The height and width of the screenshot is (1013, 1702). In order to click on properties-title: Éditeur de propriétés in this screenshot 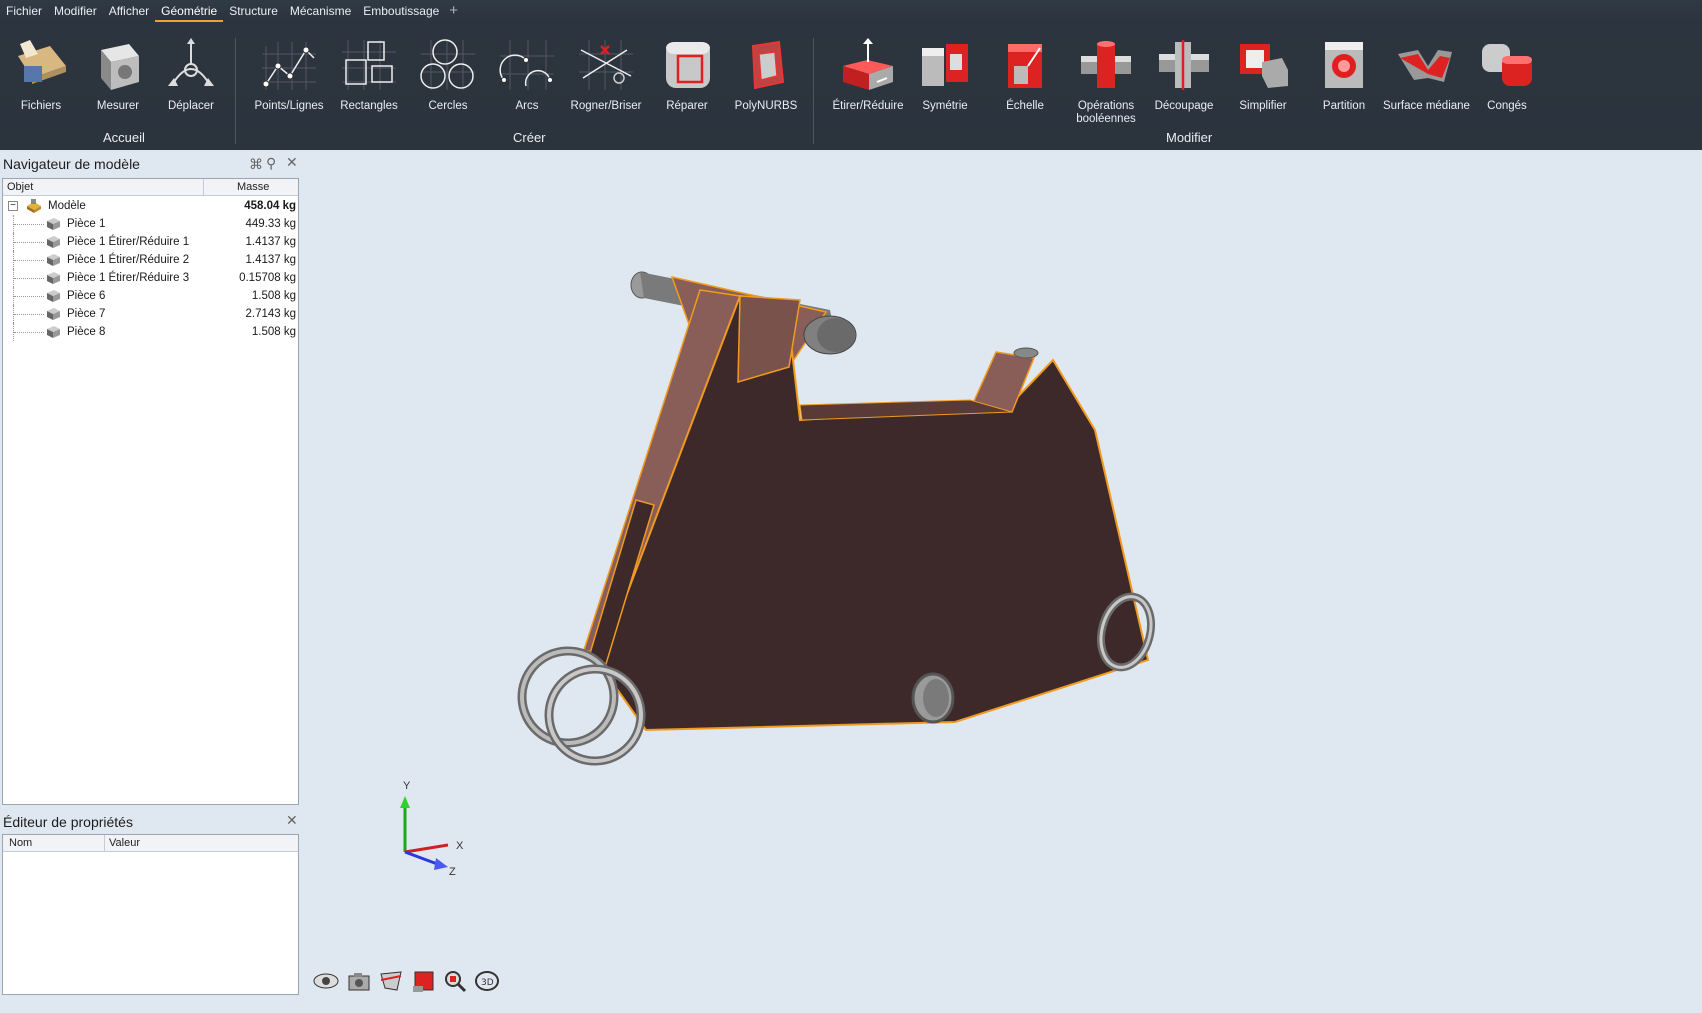, I will do `click(68, 822)`.